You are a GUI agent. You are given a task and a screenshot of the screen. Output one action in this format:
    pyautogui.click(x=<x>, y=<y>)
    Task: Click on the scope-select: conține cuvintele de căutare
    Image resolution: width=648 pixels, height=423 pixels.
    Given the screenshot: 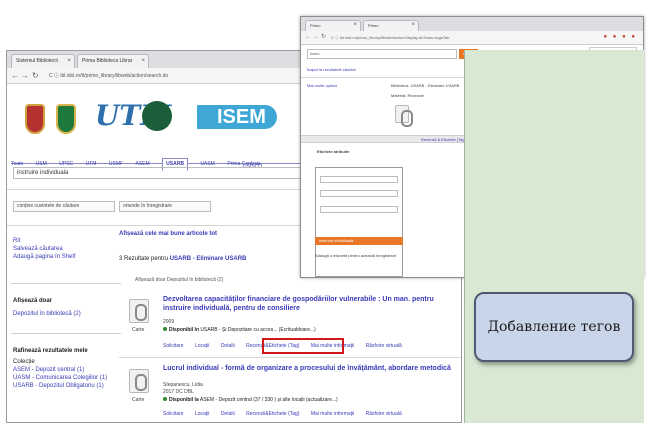 What is the action you would take?
    pyautogui.click(x=64, y=206)
    